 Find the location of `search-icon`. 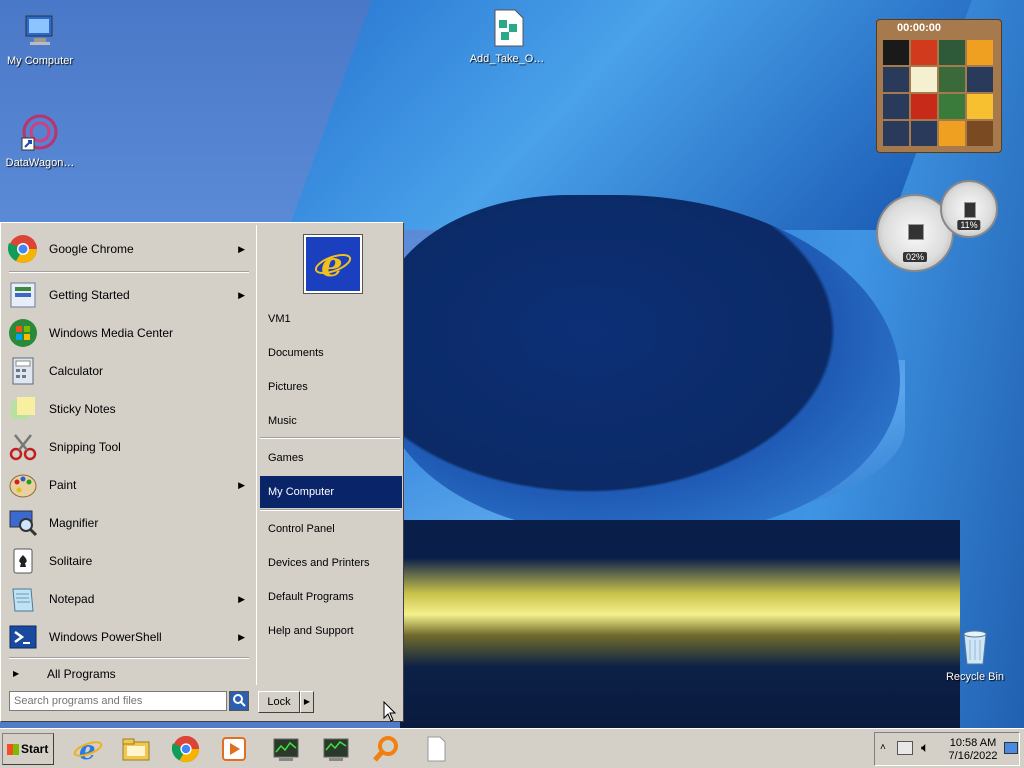

search-icon is located at coordinates (239, 700).